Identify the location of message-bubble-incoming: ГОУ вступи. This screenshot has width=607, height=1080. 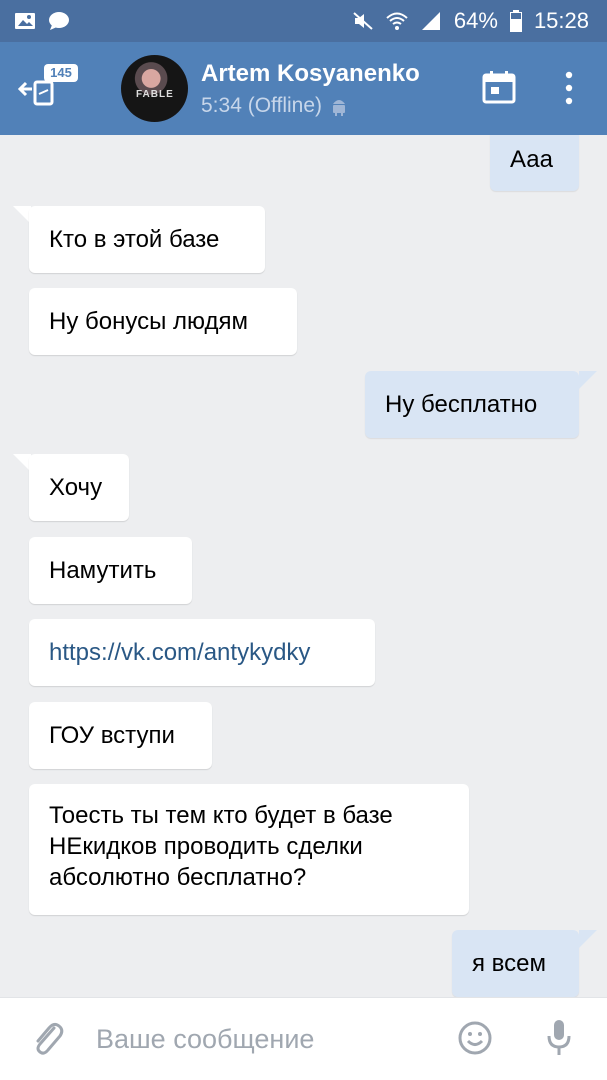
(120, 735).